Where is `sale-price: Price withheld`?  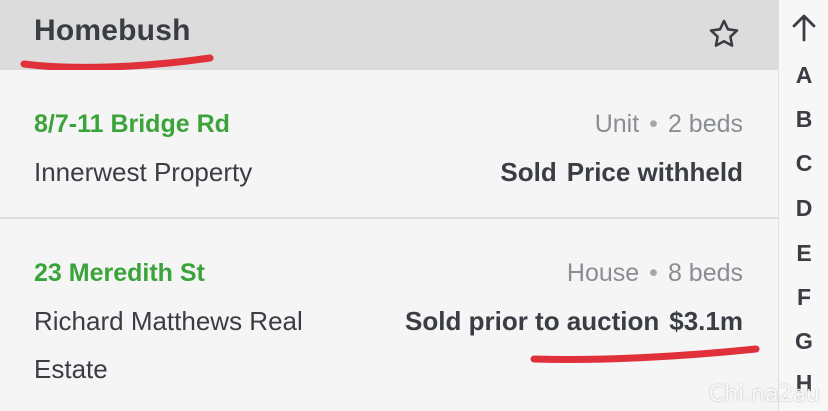
sale-price: Price withheld is located at coordinates (654, 172).